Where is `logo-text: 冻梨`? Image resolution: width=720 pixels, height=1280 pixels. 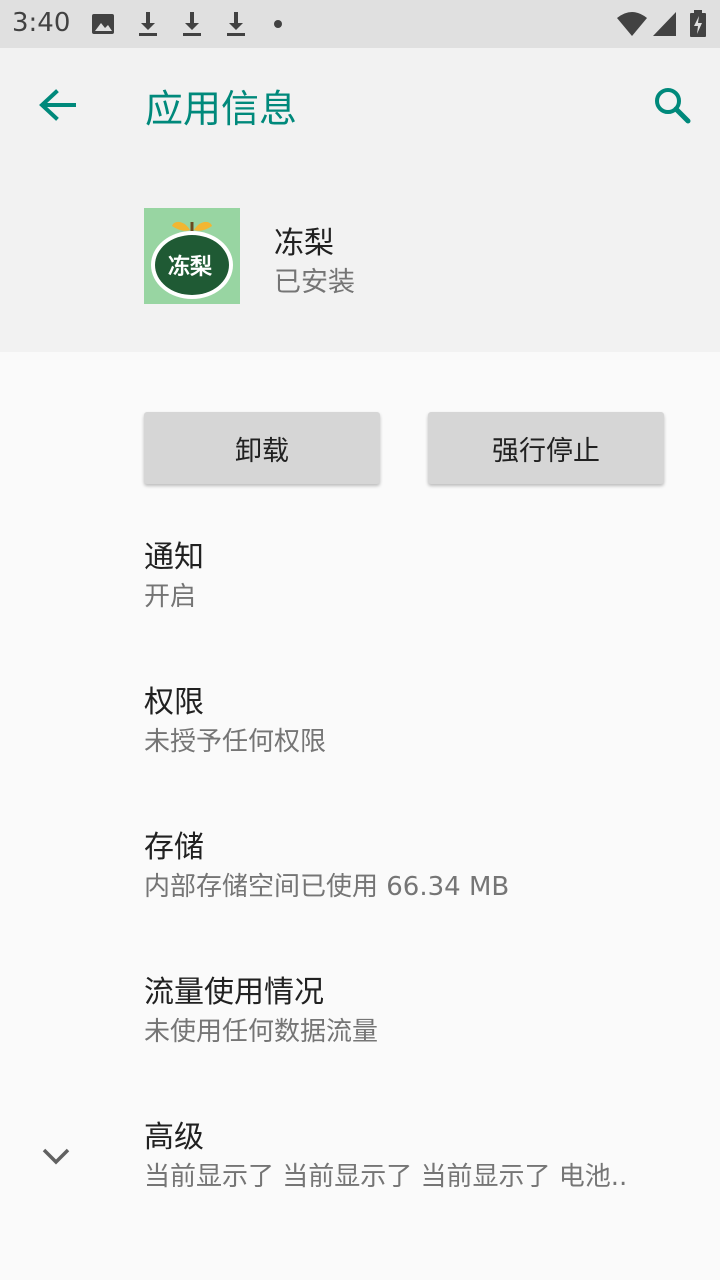 logo-text: 冻梨 is located at coordinates (190, 267).